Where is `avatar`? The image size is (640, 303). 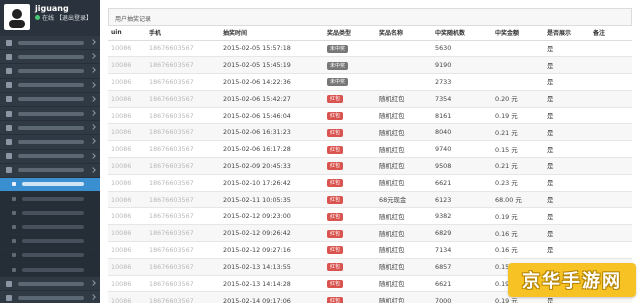 avatar is located at coordinates (17, 17).